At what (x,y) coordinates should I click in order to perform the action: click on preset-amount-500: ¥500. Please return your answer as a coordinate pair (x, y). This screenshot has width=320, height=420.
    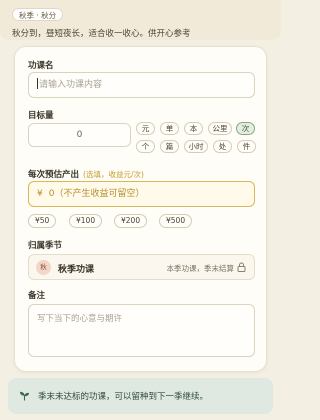
    Looking at the image, I should click on (176, 221).